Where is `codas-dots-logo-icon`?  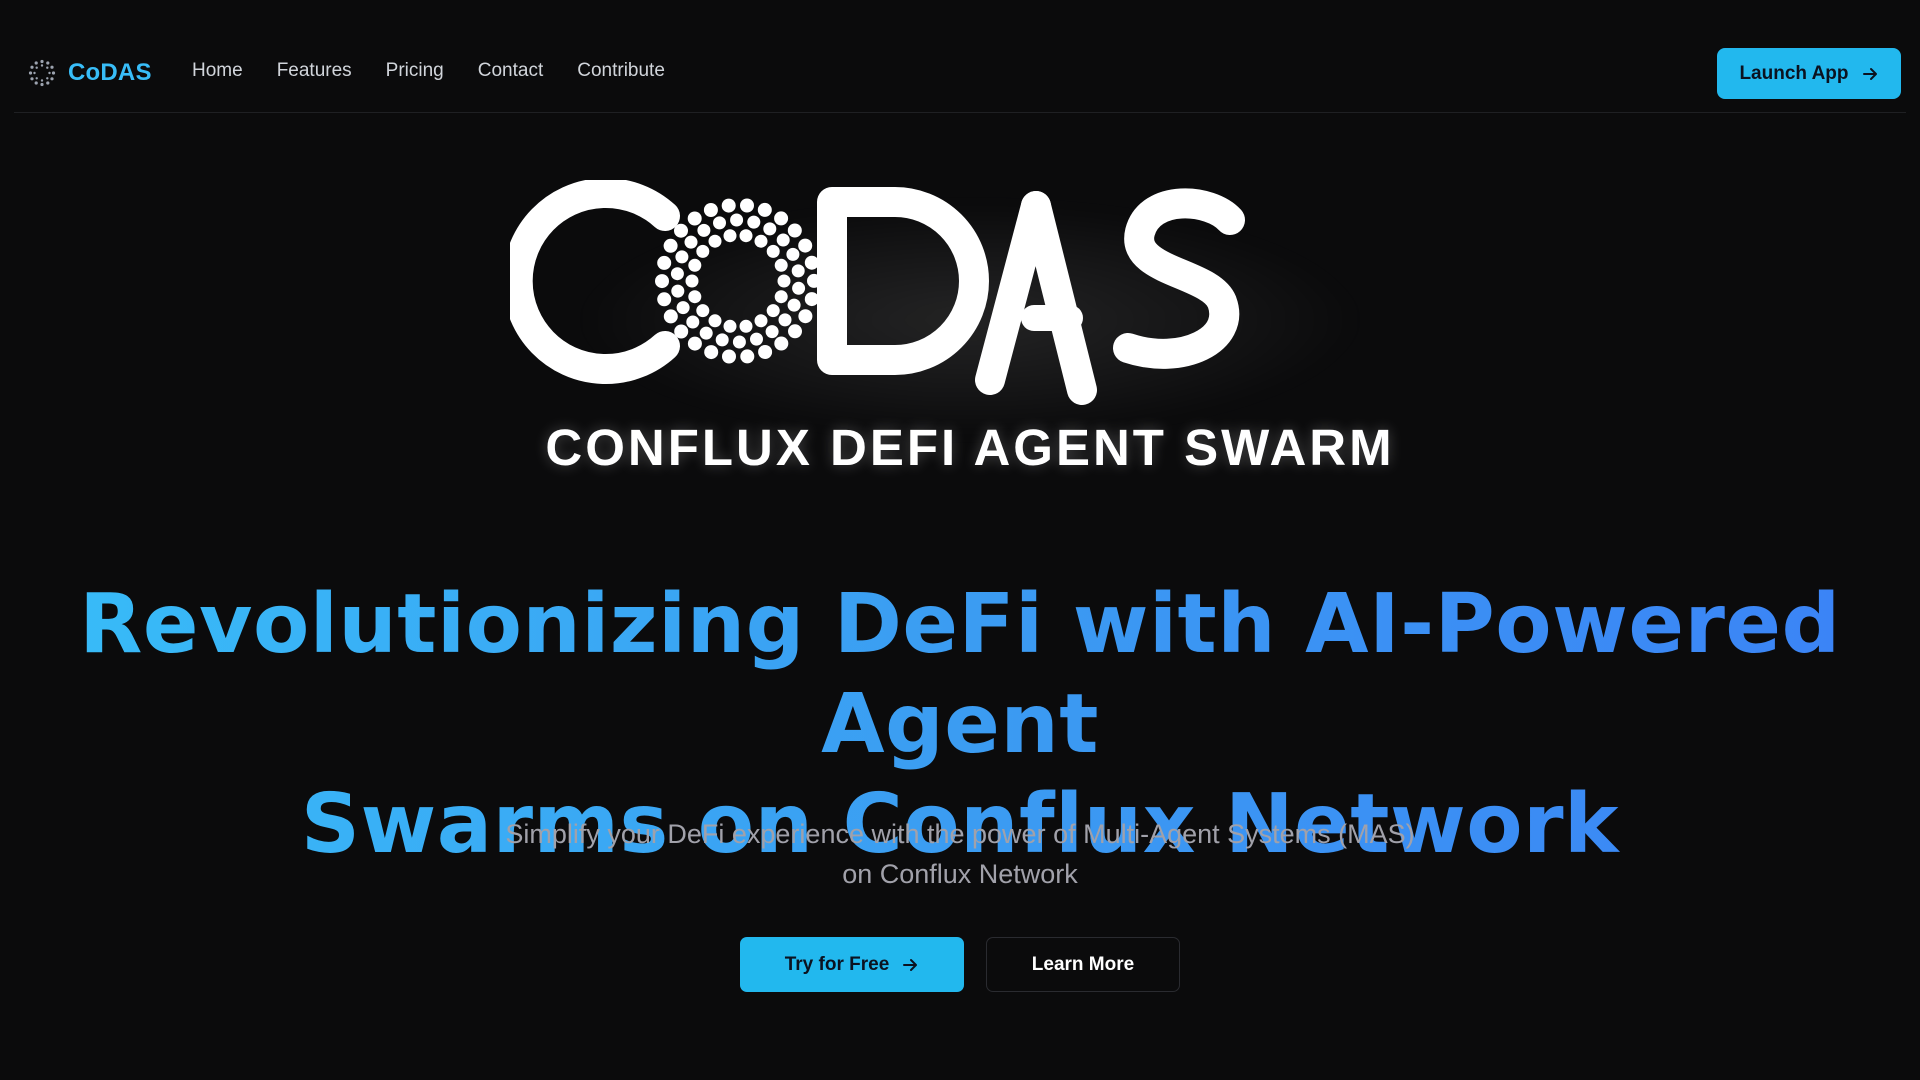
codas-dots-logo-icon is located at coordinates (42, 73).